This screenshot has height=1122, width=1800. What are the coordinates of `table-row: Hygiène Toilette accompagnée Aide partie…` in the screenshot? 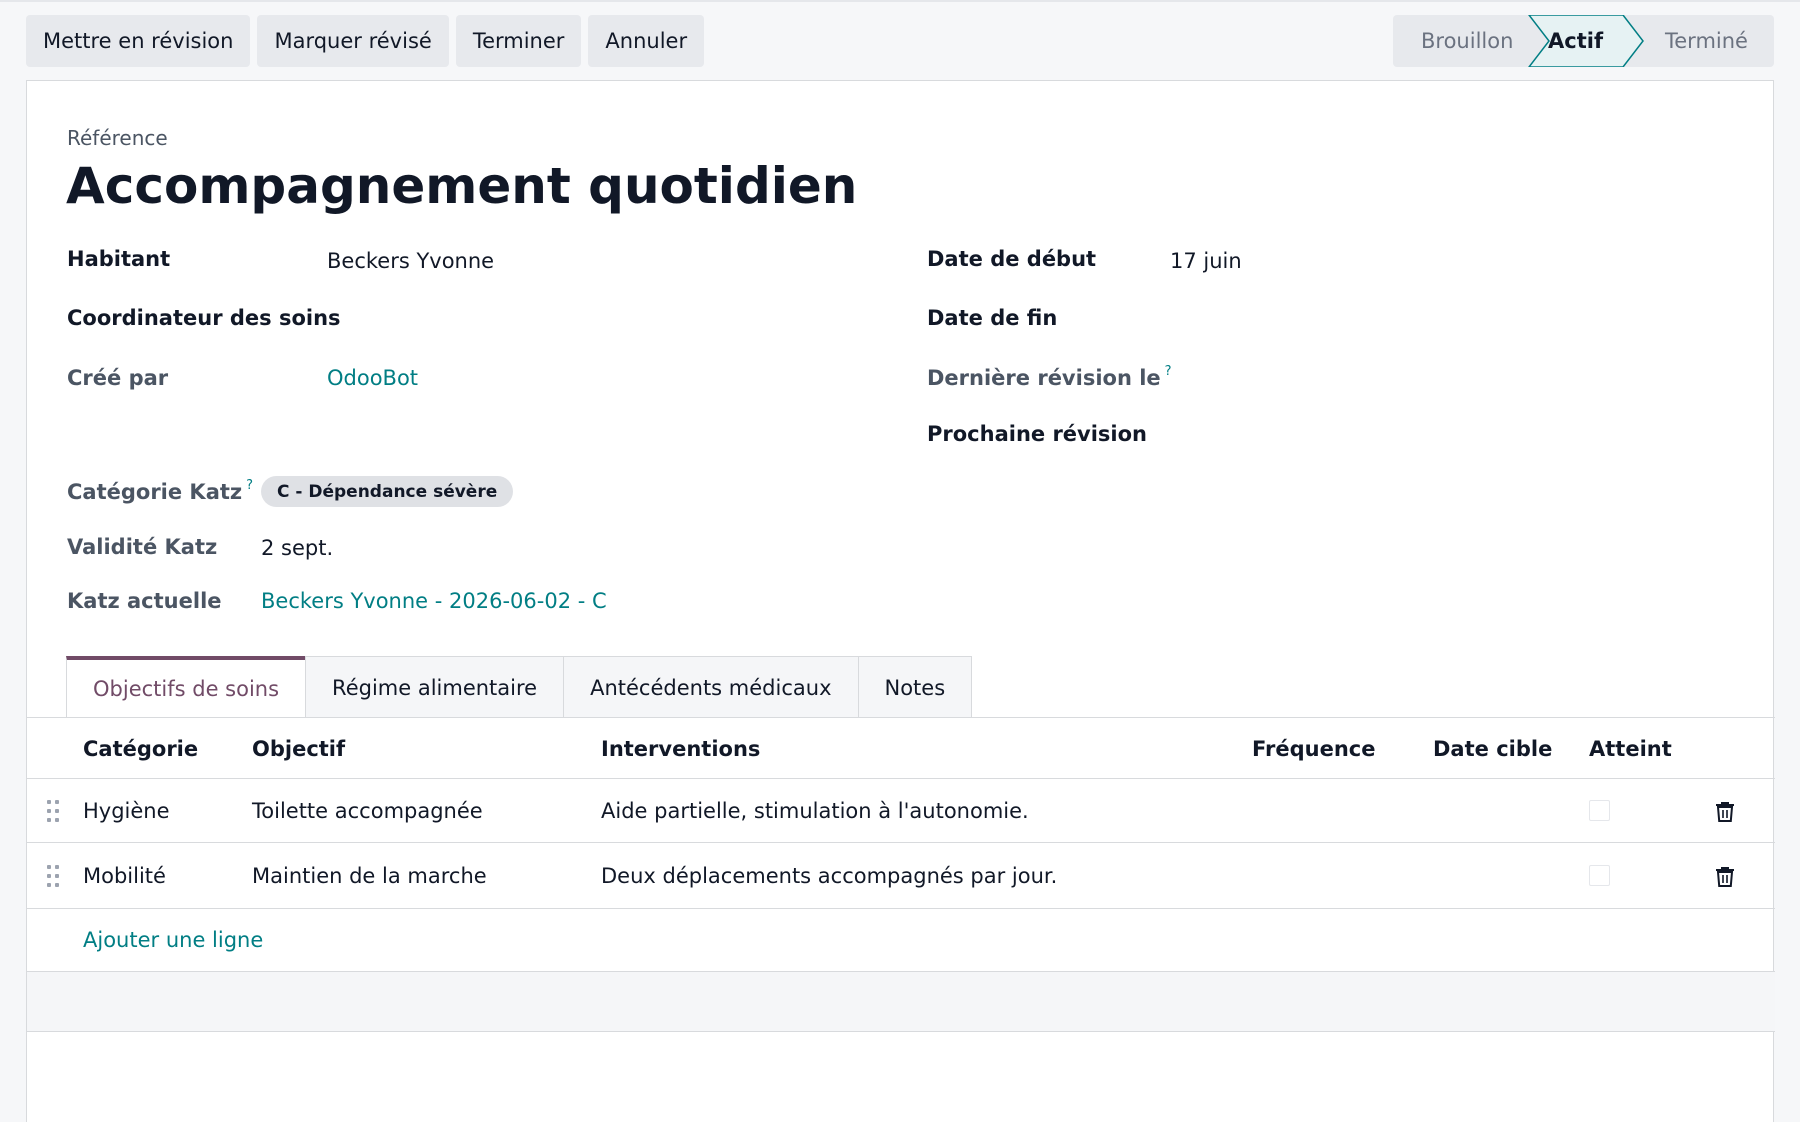 It's located at (901, 811).